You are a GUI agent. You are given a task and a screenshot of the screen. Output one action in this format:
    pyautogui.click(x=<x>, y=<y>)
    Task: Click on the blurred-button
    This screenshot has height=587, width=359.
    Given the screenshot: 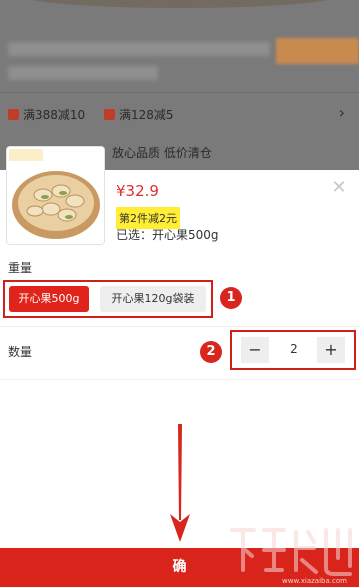 What is the action you would take?
    pyautogui.click(x=317, y=51)
    